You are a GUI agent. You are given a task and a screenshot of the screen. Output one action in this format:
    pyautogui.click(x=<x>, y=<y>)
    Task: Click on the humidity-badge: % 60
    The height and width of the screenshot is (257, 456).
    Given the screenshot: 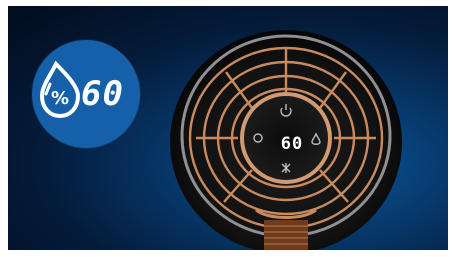 What is the action you would take?
    pyautogui.click(x=86, y=94)
    